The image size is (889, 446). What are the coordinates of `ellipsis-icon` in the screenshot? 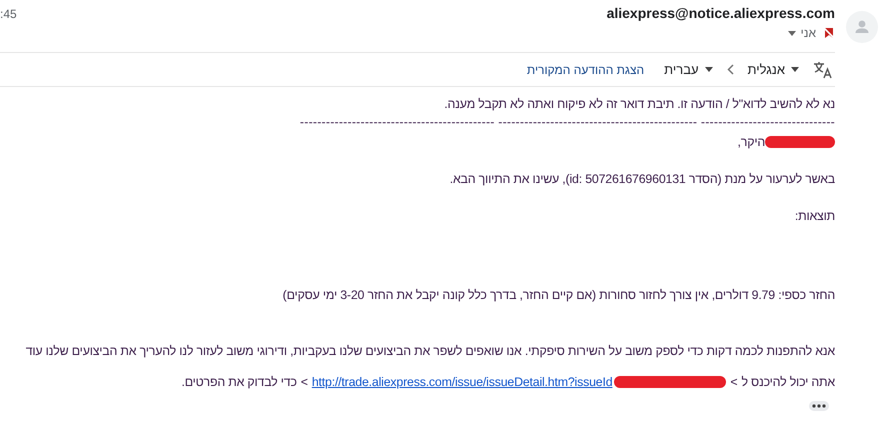 It's located at (819, 406).